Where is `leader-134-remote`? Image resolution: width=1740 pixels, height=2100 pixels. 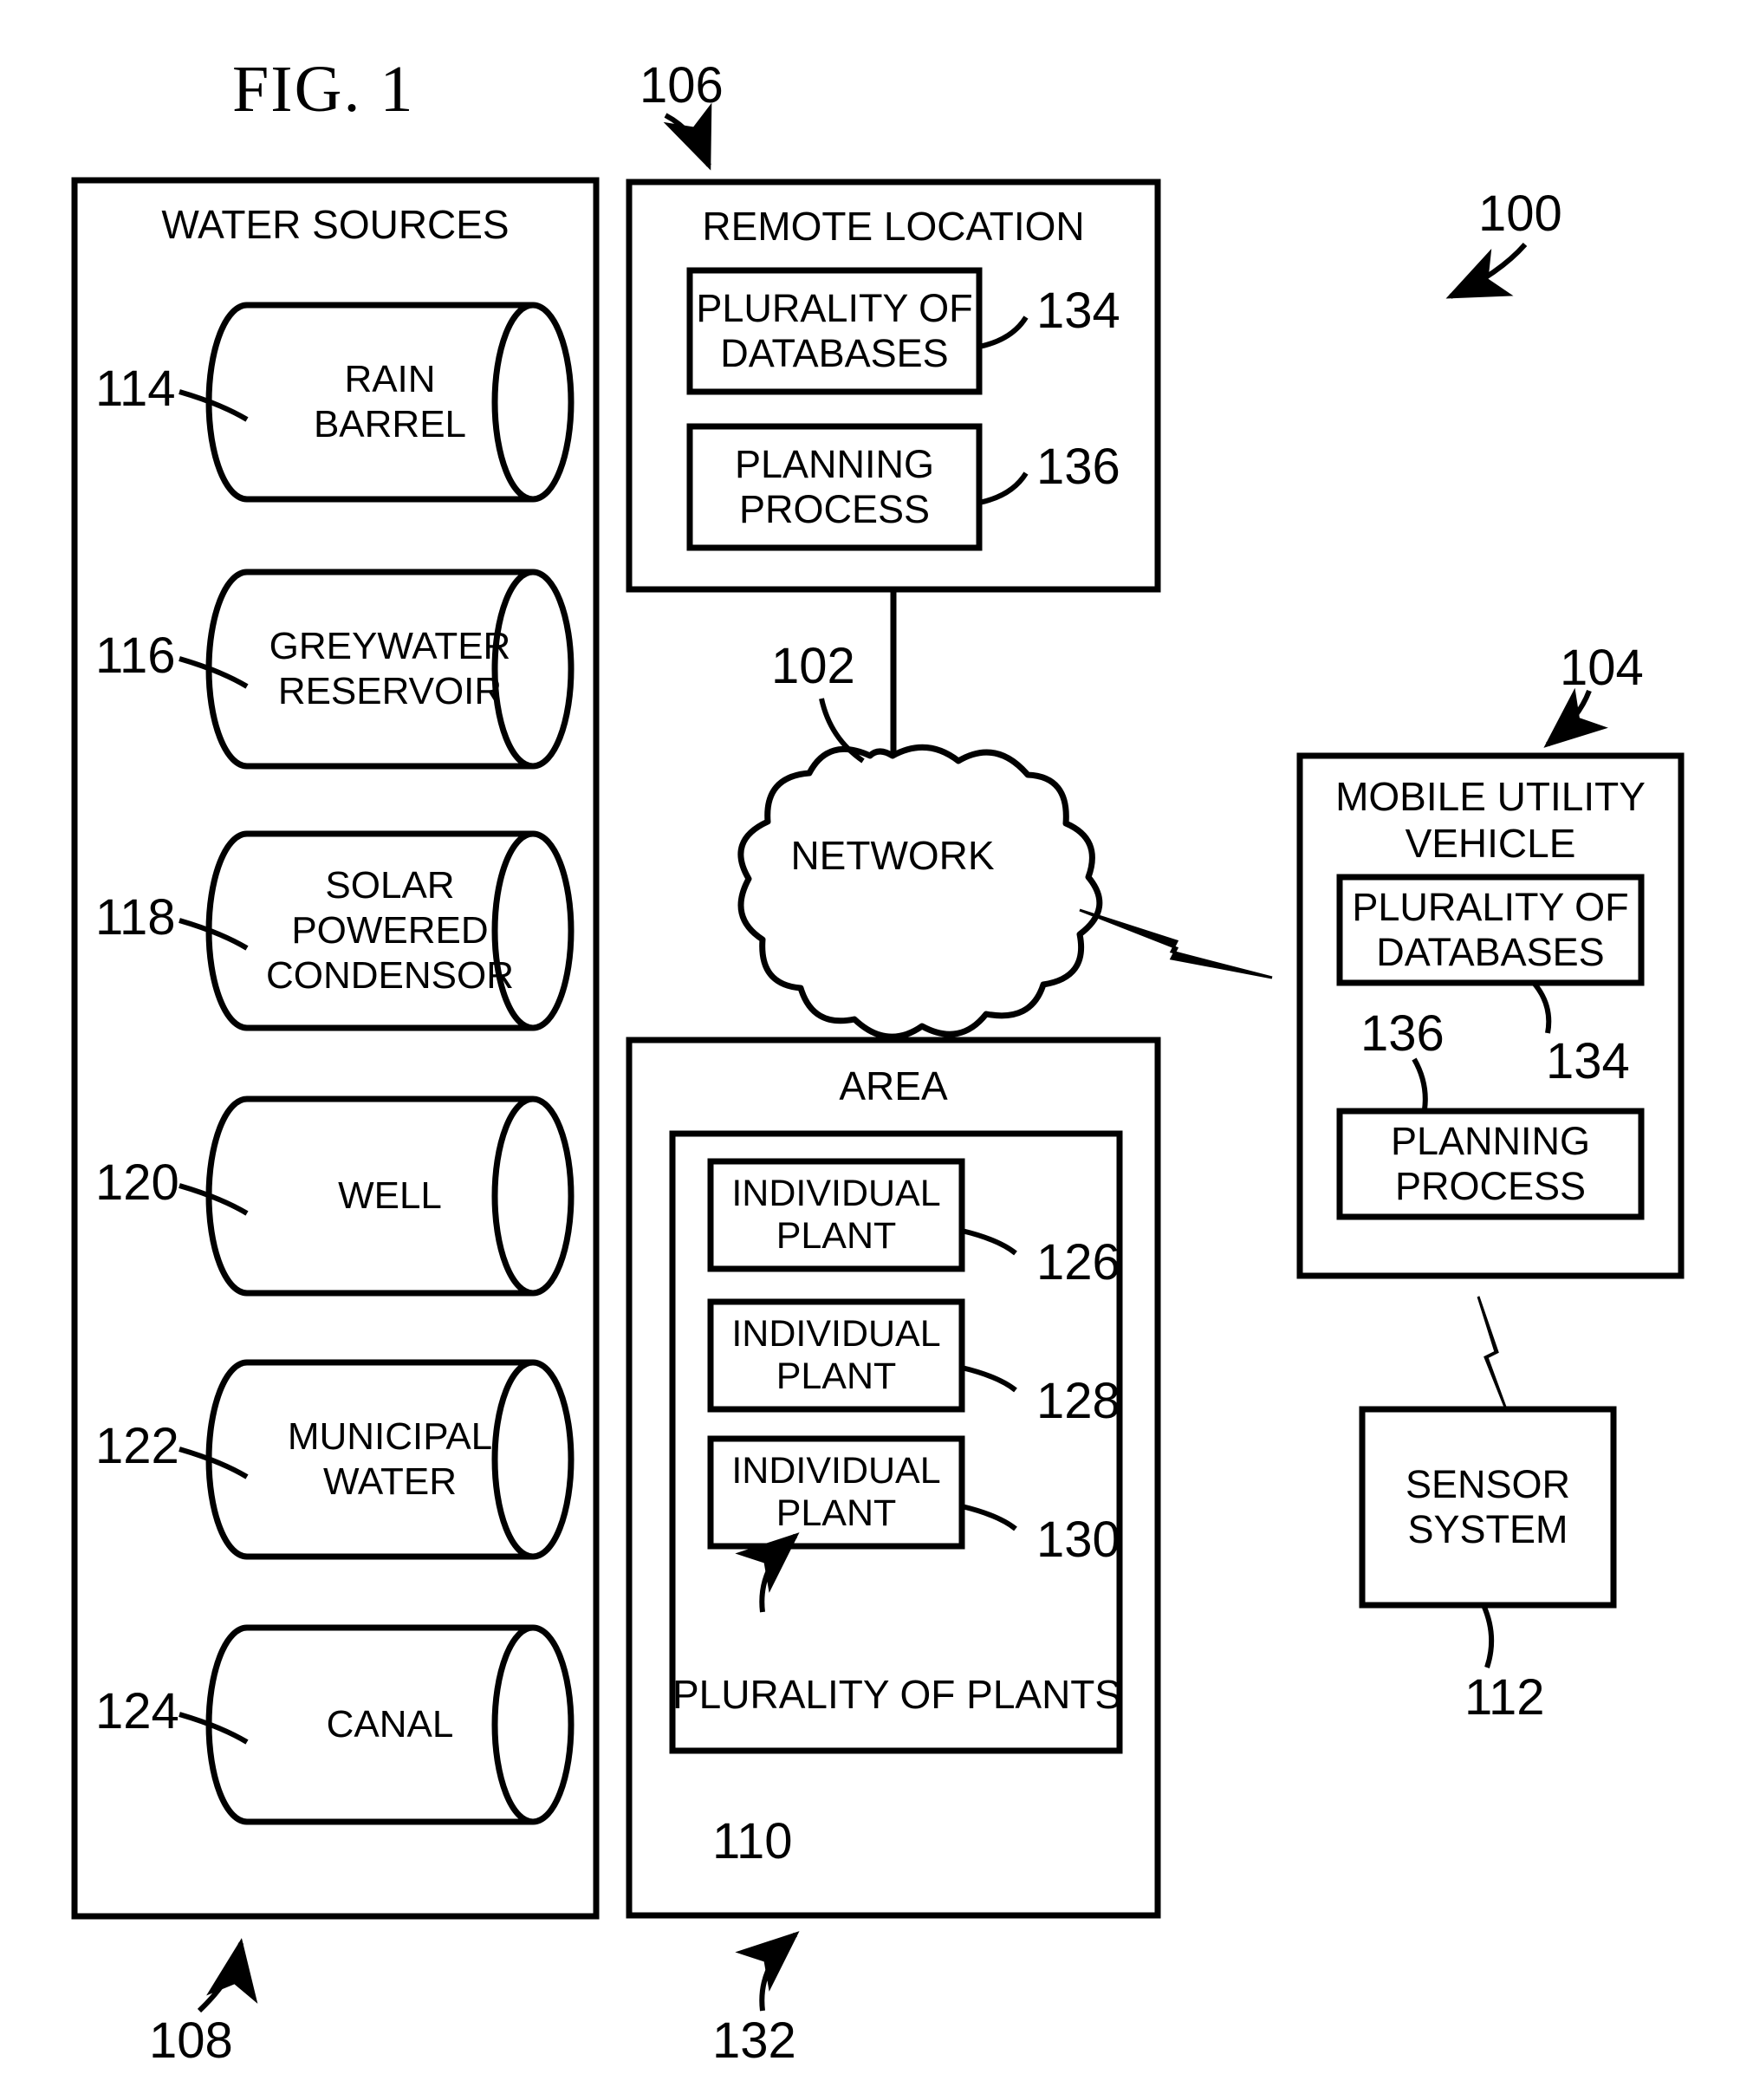
leader-134-remote is located at coordinates (1003, 332).